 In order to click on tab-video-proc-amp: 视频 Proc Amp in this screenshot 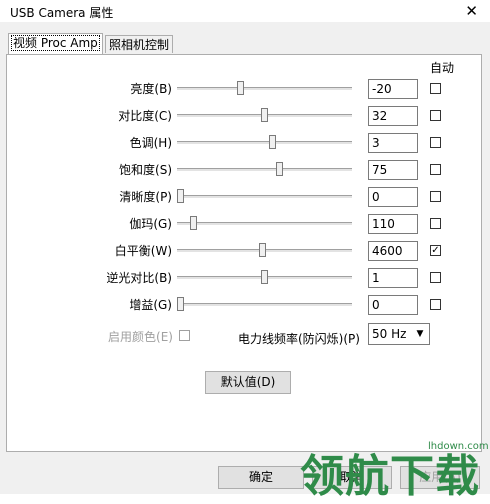, I will do `click(55, 43)`.